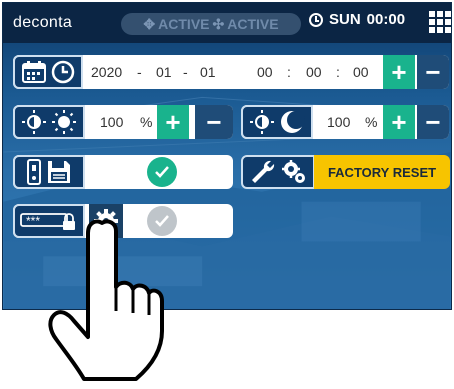 The height and width of the screenshot is (389, 454). I want to click on brand-logo: deconta, so click(43, 22).